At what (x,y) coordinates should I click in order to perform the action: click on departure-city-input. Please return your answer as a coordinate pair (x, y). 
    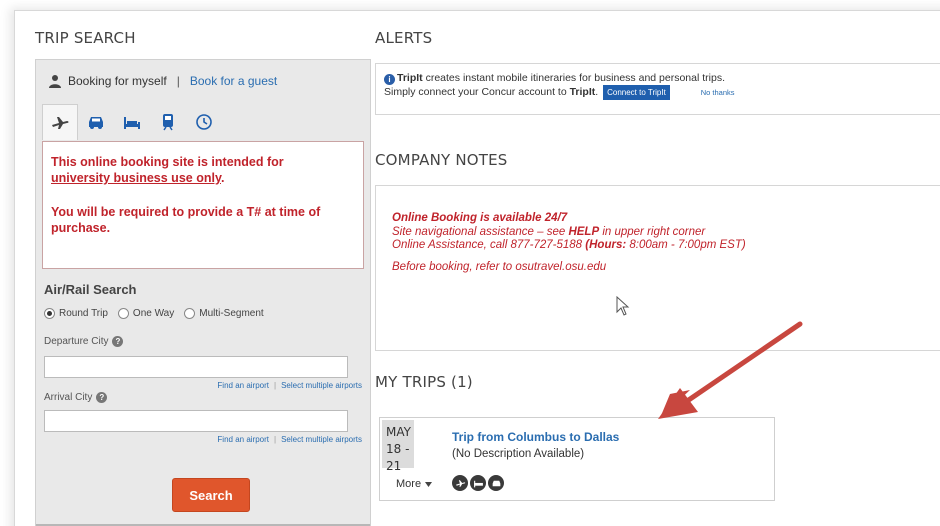
    Looking at the image, I should click on (196, 367).